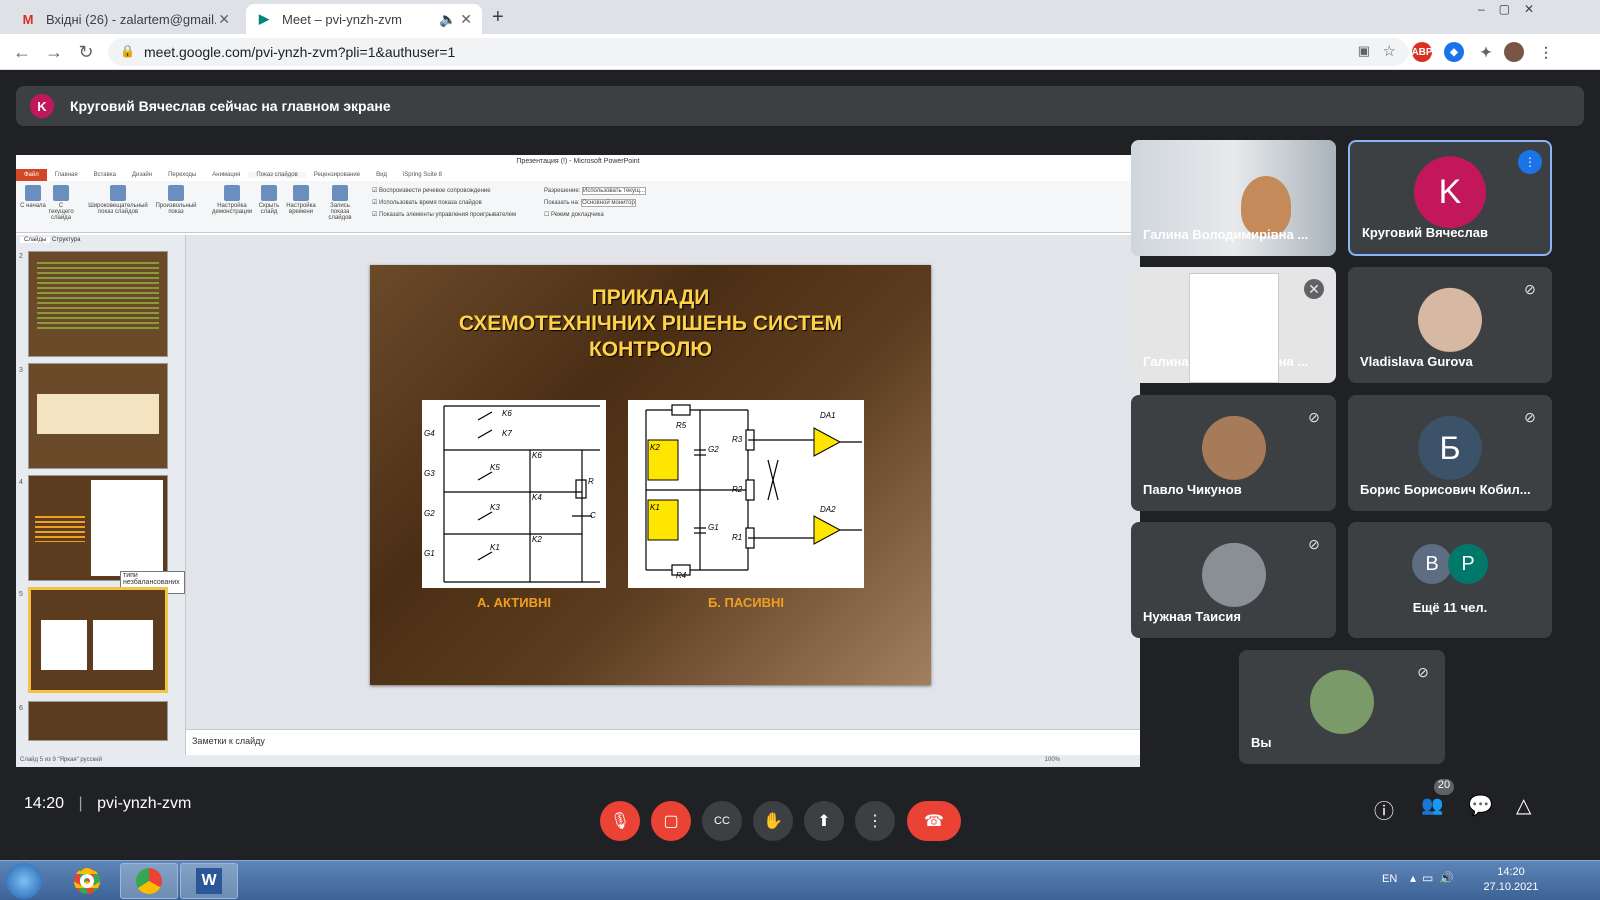 This screenshot has height=900, width=1600. Describe the element at coordinates (209, 881) in the screenshot. I see `word-taskbar-button: W` at that location.